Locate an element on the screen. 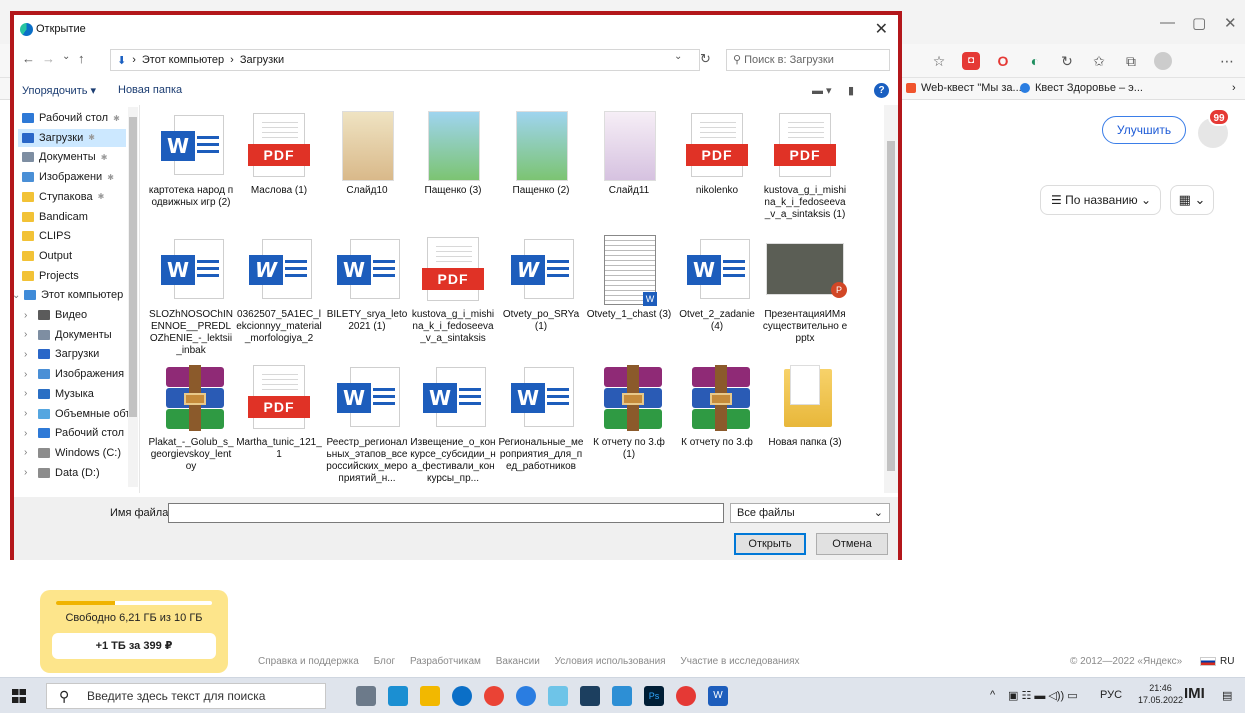 The width and height of the screenshot is (1245, 713). more-icon: ⋯ is located at coordinates (1227, 61).